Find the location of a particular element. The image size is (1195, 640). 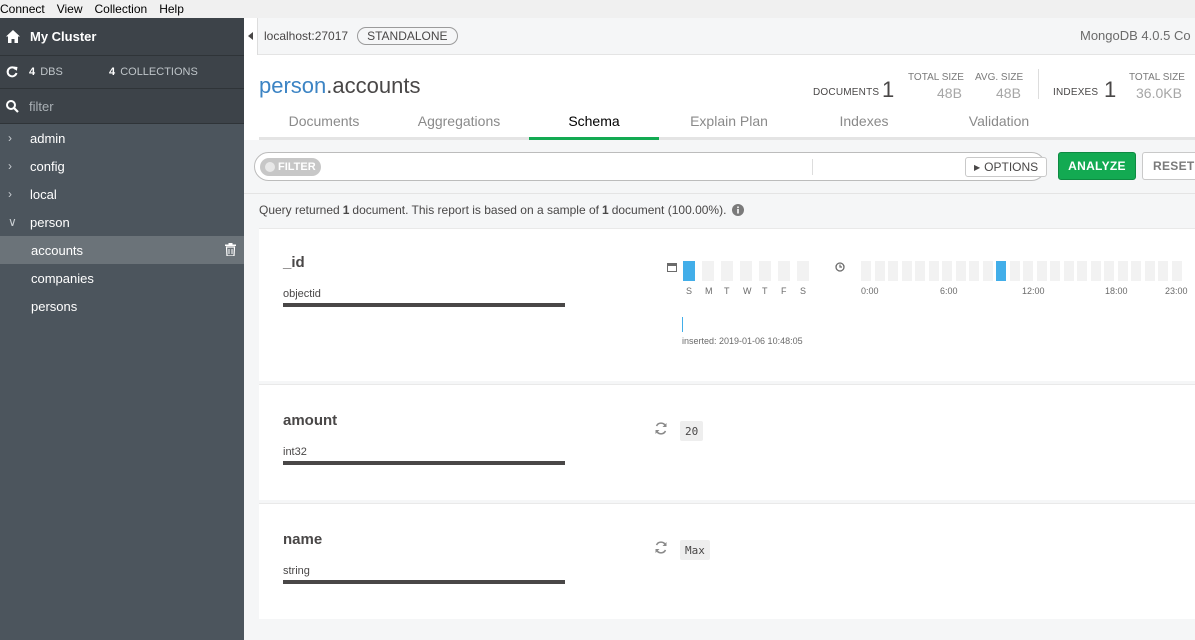

trash-icon is located at coordinates (230, 249).